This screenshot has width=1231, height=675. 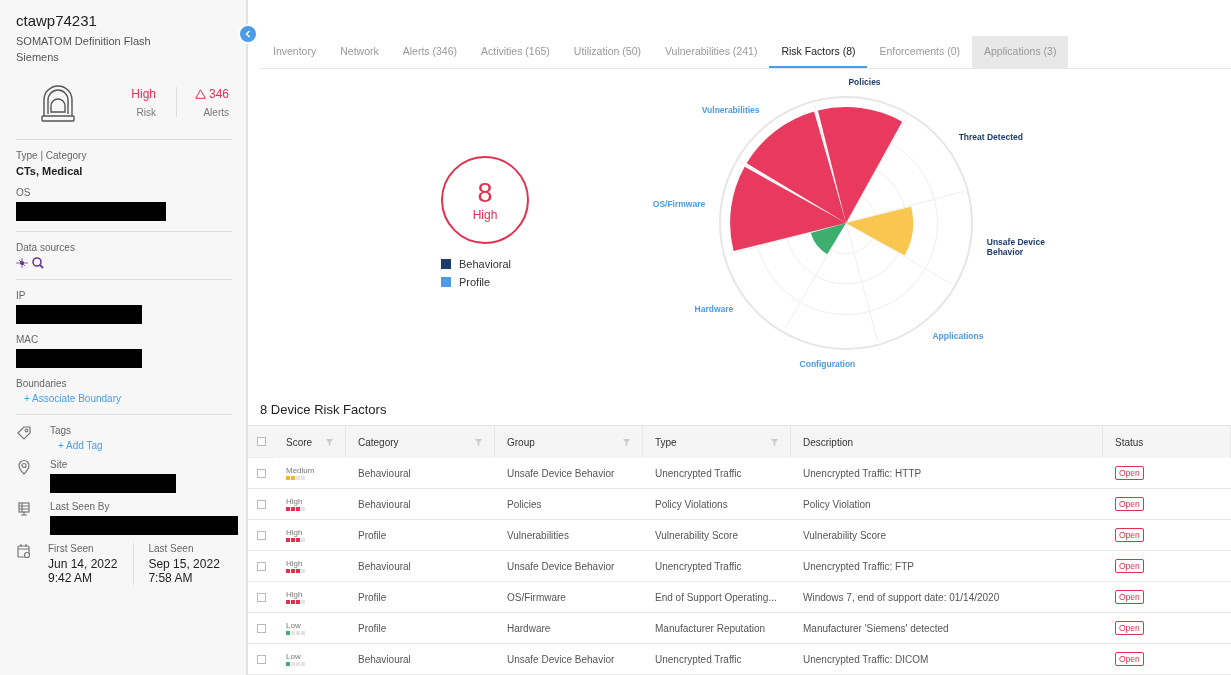 What do you see at coordinates (171, 578) in the screenshot?
I see `time-value: 7:58 AM` at bounding box center [171, 578].